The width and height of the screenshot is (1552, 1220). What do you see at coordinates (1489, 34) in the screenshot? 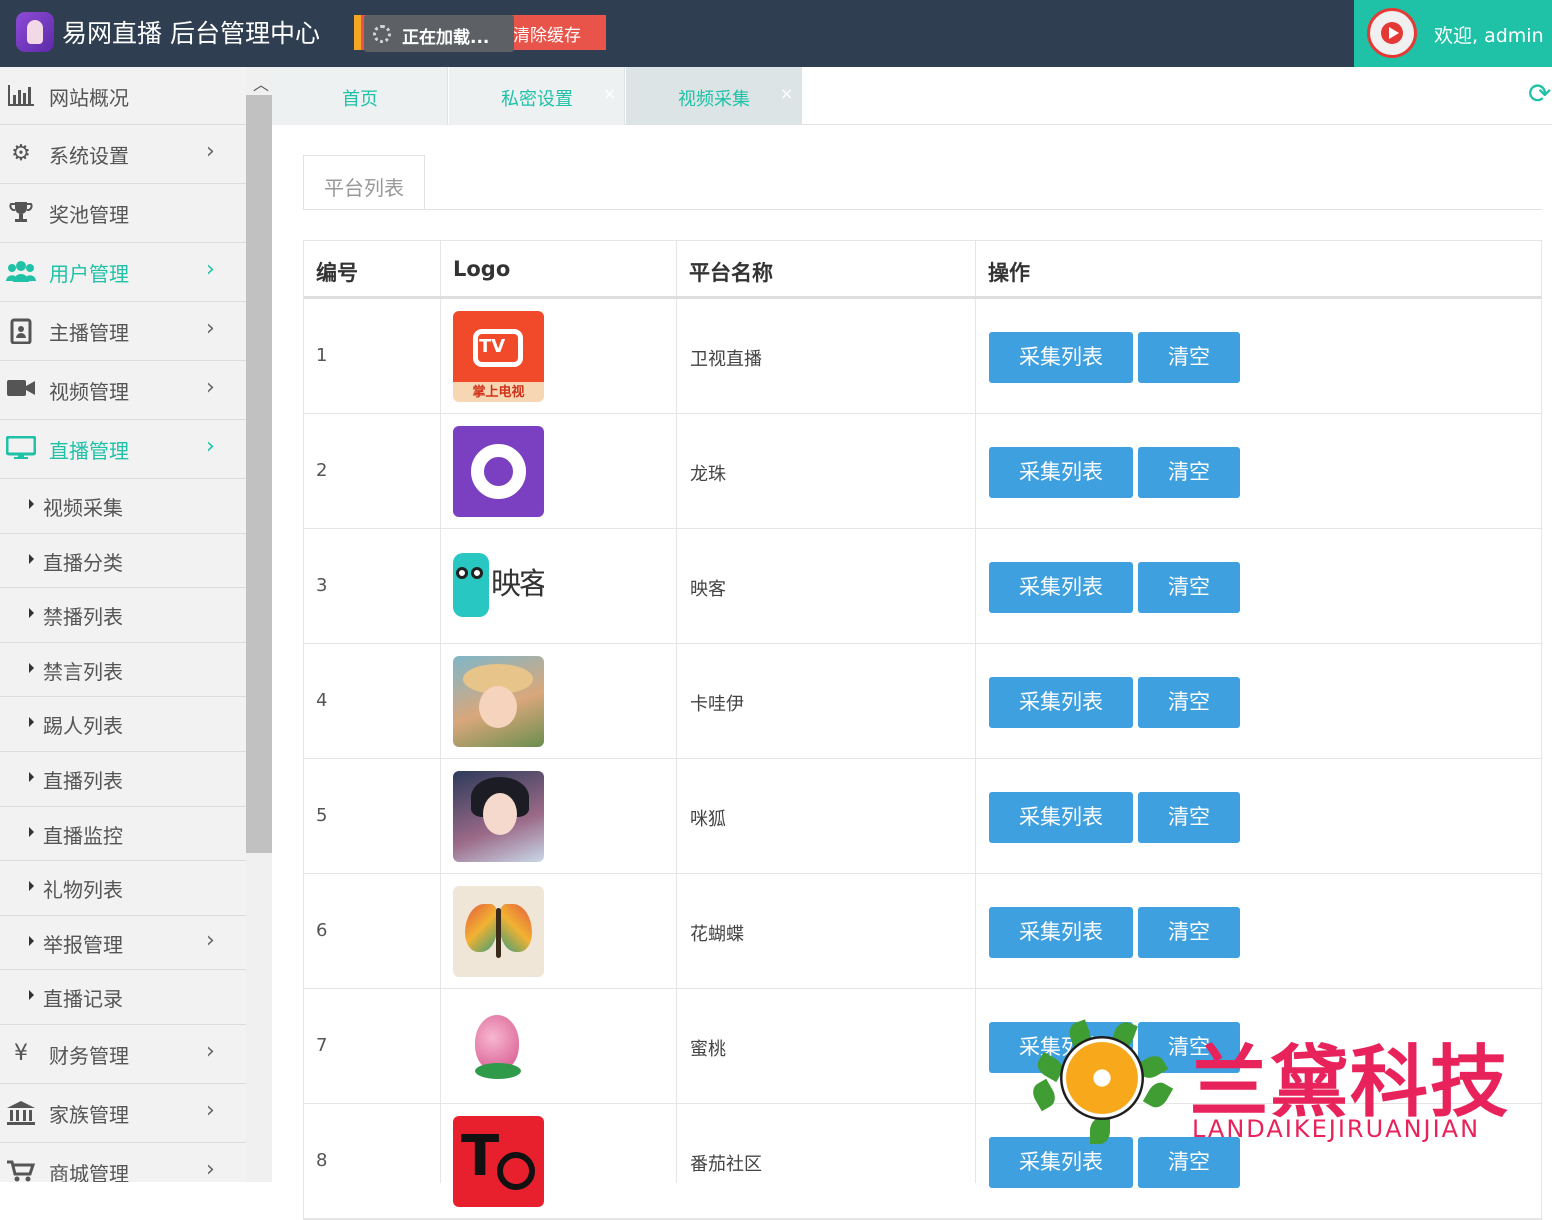
I see `welcome-text: 欢迎, admin` at bounding box center [1489, 34].